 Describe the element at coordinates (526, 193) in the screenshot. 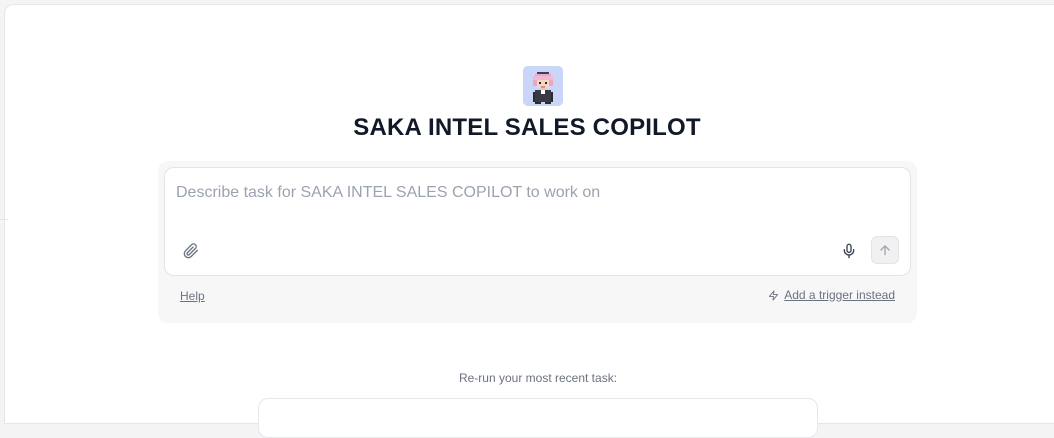

I see `task-input` at that location.